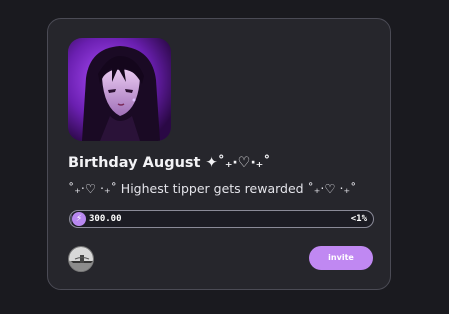  Describe the element at coordinates (105, 219) in the screenshot. I see `progress-amount: 300.00` at that location.